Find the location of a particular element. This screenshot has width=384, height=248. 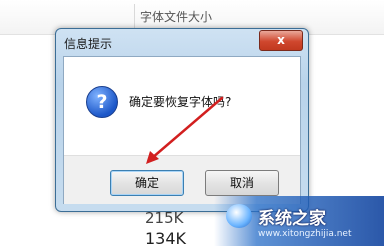

watermark-url: www.xitongzhijia.net is located at coordinates (305, 234).